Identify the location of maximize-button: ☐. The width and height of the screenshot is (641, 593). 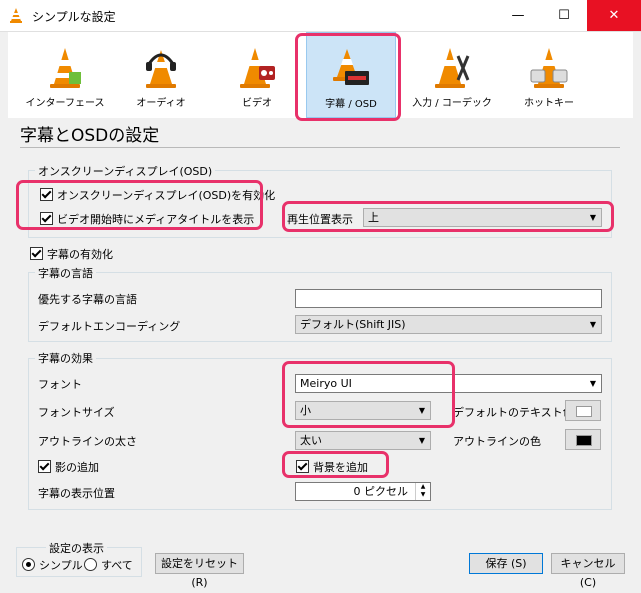
(564, 15).